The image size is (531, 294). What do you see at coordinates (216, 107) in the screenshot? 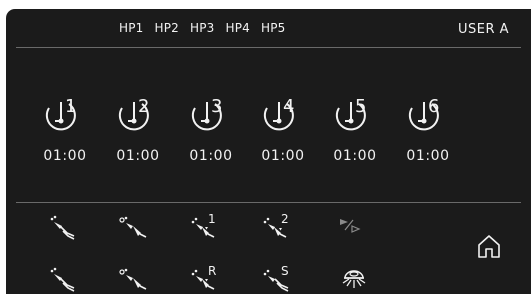
I see `timer-number: 3` at bounding box center [216, 107].